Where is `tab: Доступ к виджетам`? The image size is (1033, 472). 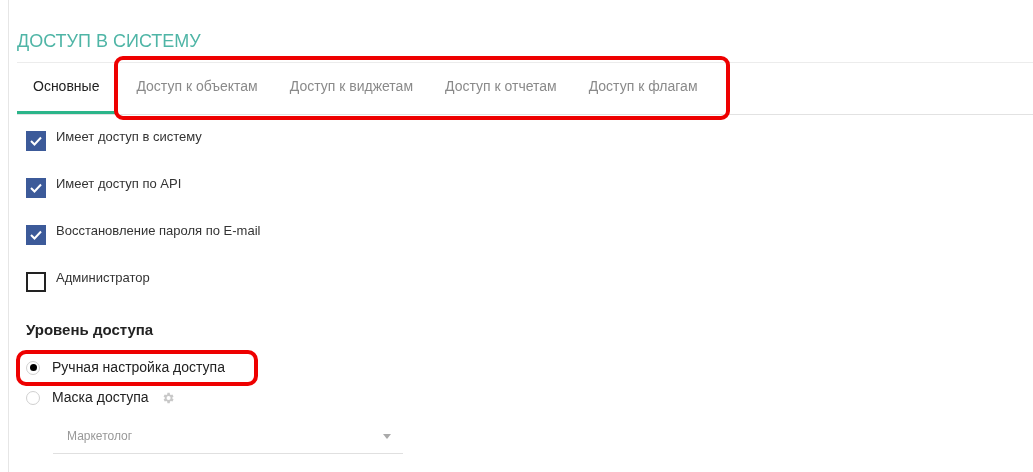 tab: Доступ к виджетам is located at coordinates (351, 88).